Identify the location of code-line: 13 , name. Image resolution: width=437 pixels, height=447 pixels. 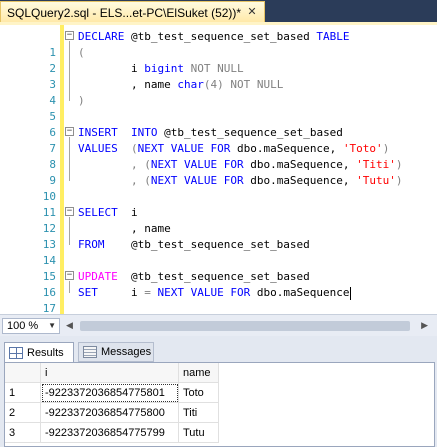
(218, 236).